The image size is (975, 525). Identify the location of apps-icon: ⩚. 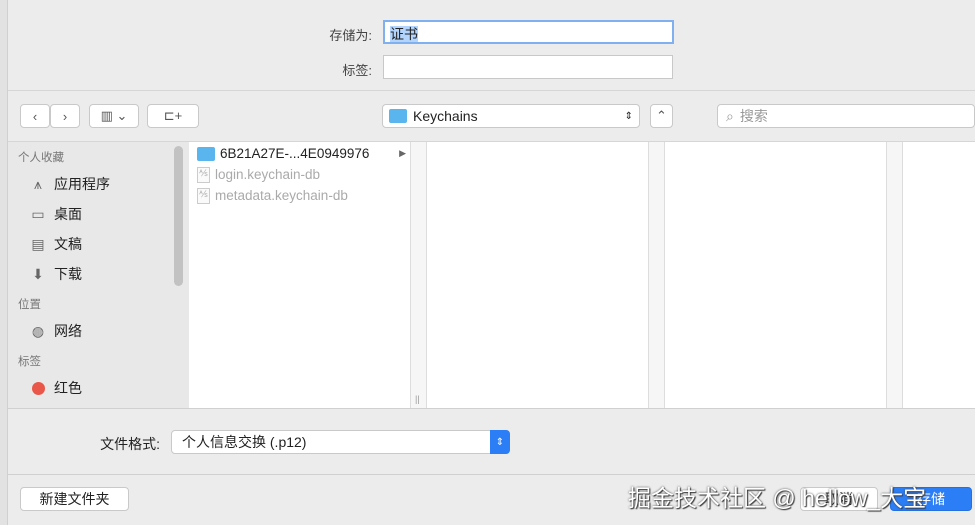
(38, 183).